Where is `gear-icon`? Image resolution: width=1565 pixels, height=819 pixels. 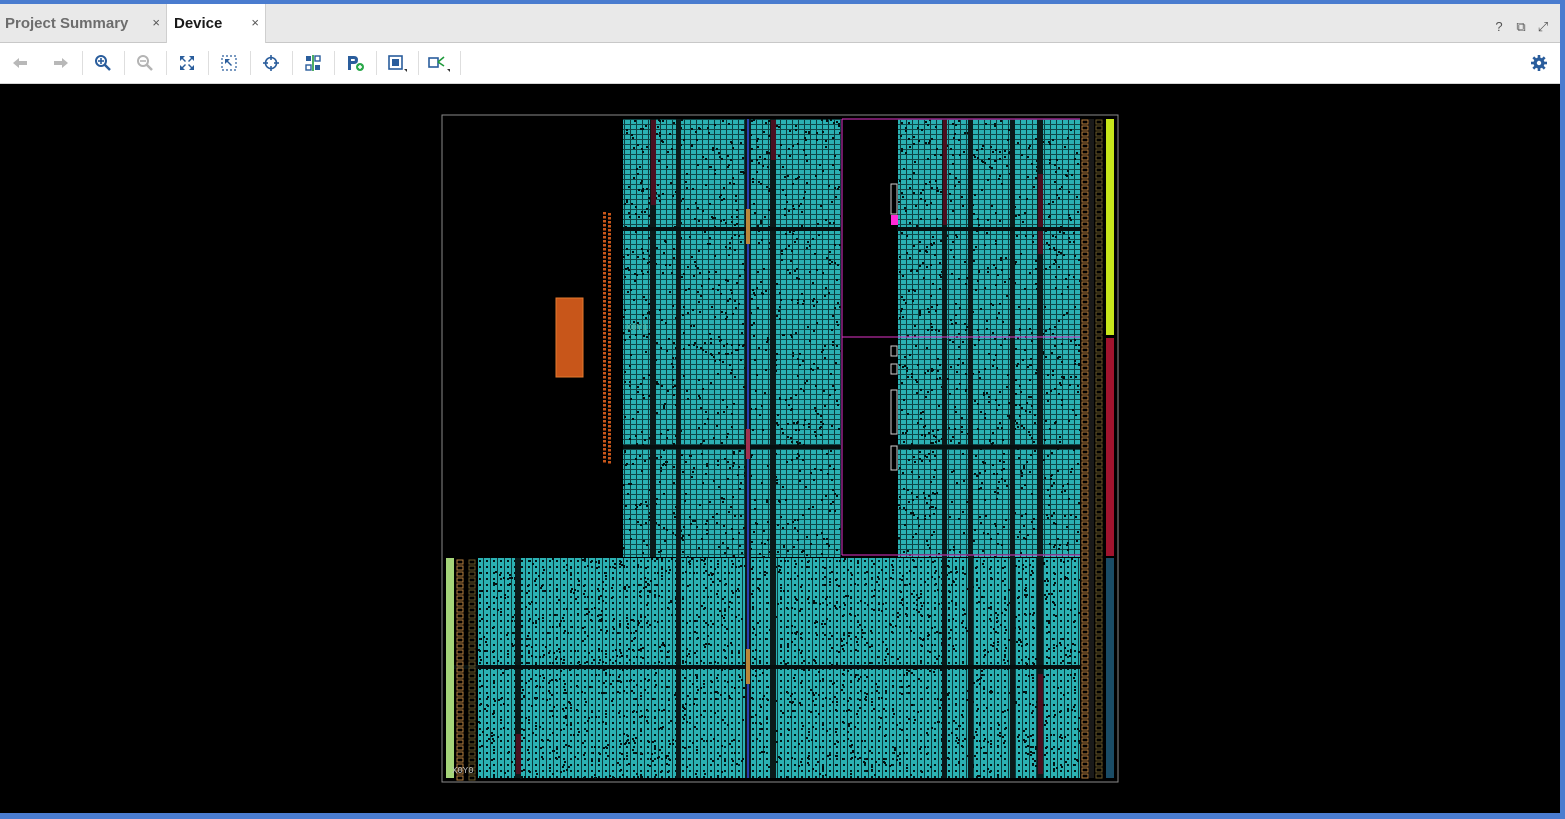
gear-icon is located at coordinates (1539, 63).